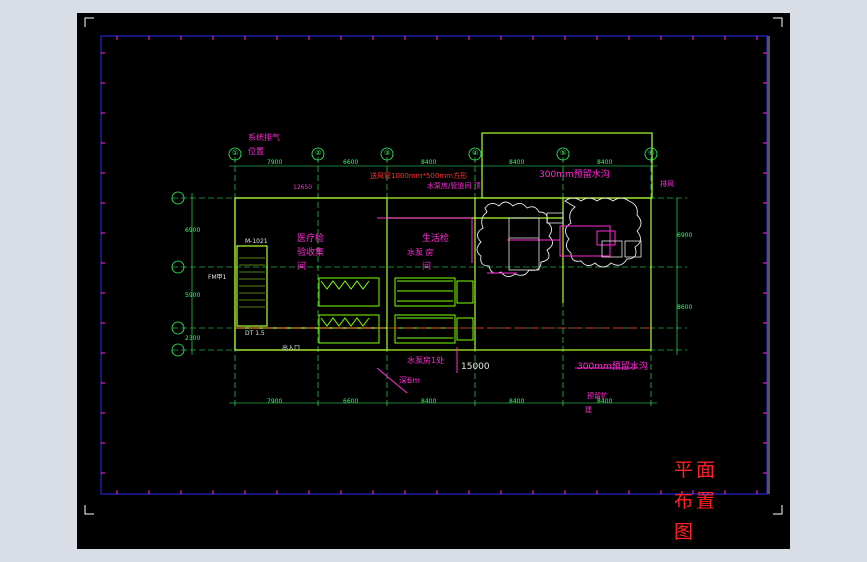  Describe the element at coordinates (574, 175) in the screenshot. I see `note-reserve-top: 300mm预留水沟` at that location.